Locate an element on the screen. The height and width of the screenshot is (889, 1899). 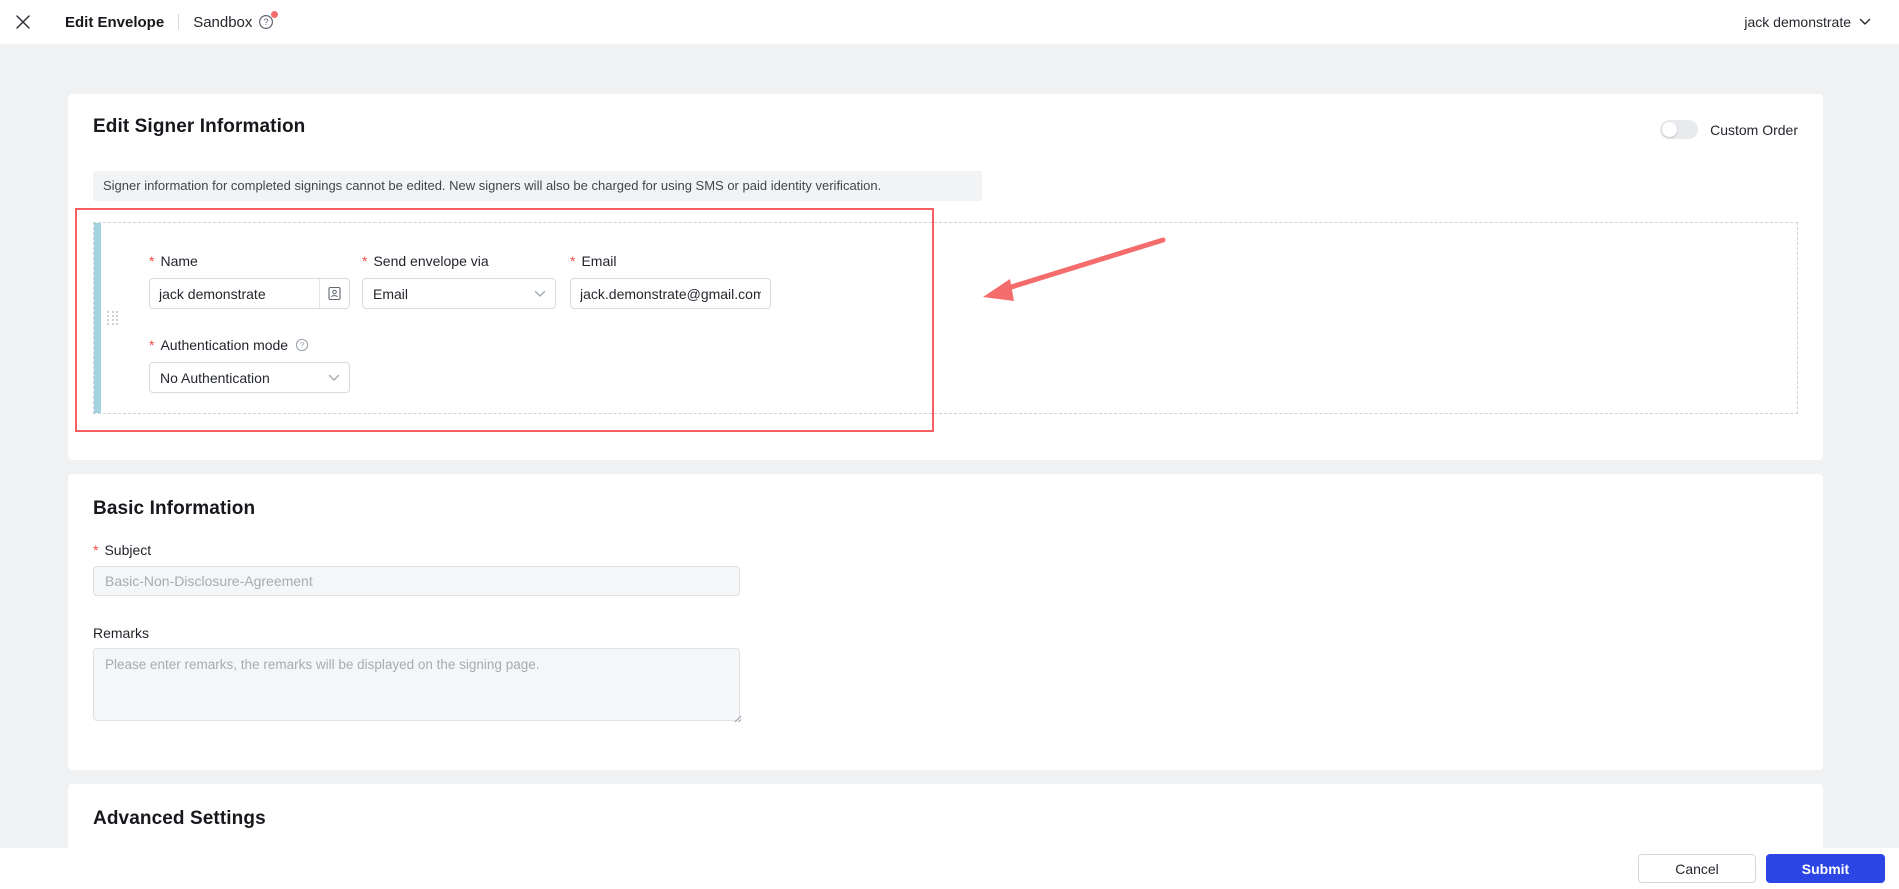
remarks-label: Remarks is located at coordinates (121, 633).